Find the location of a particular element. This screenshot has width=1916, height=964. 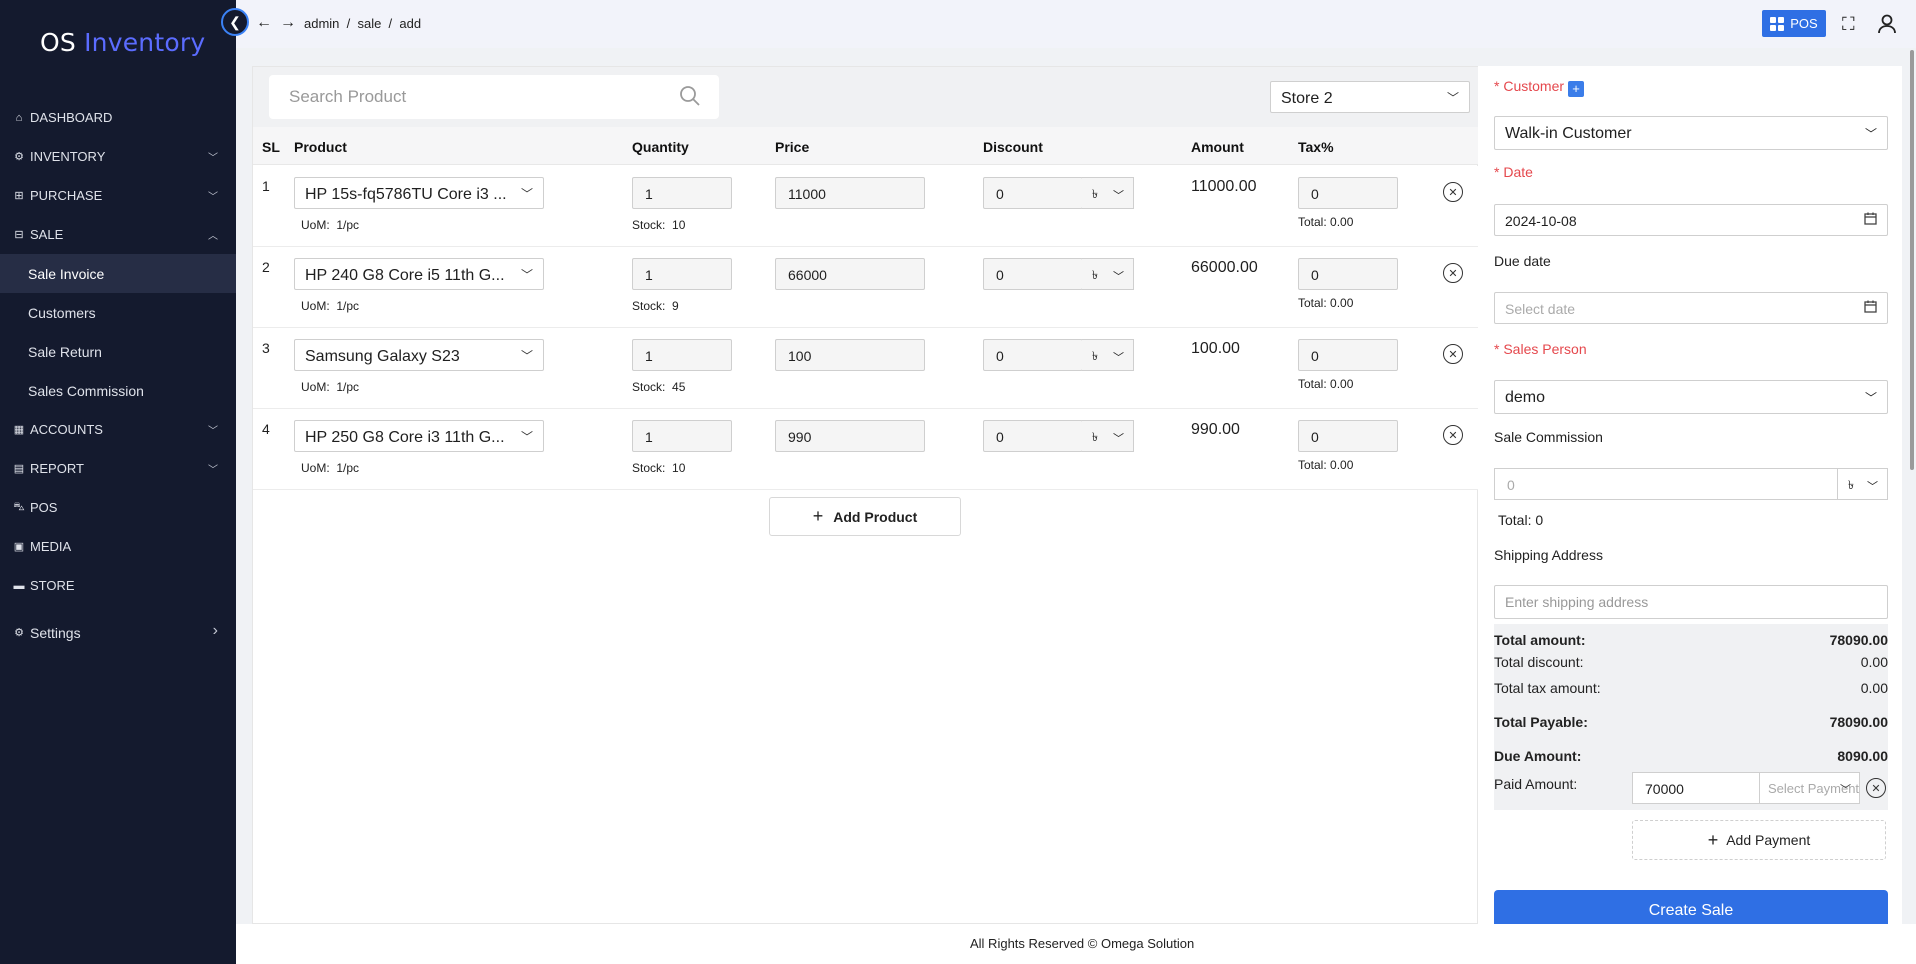

commission-total: Total: 0 is located at coordinates (1521, 520).